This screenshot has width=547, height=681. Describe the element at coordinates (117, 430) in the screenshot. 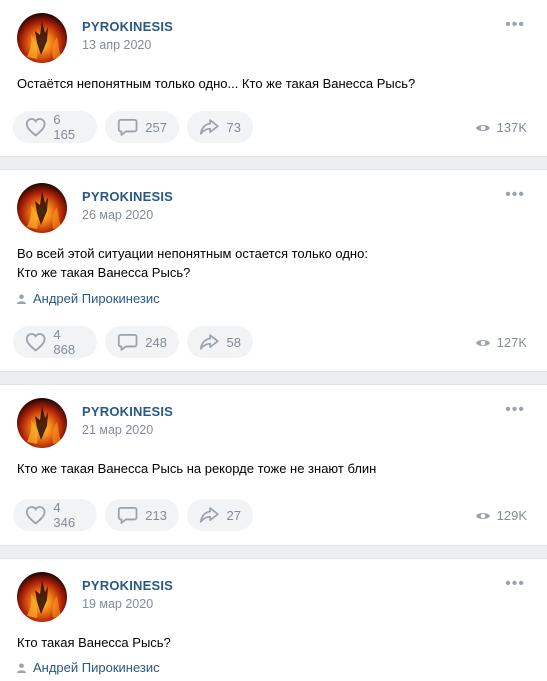

I see `post-date: 21 мар 2020` at that location.